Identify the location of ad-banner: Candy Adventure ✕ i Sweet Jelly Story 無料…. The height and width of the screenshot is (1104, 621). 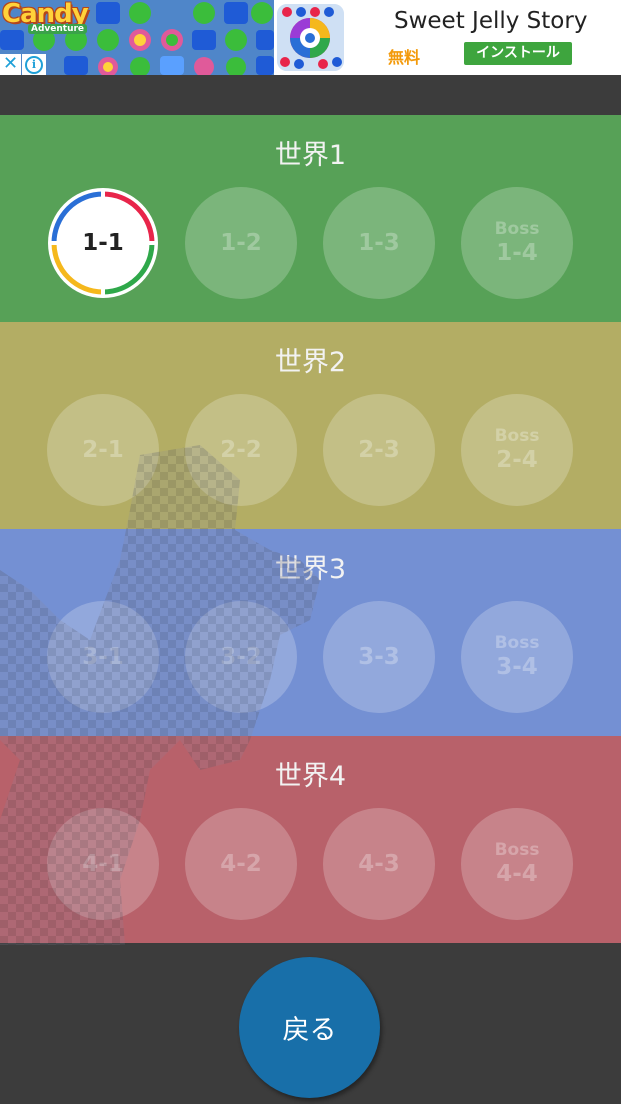
(310, 37).